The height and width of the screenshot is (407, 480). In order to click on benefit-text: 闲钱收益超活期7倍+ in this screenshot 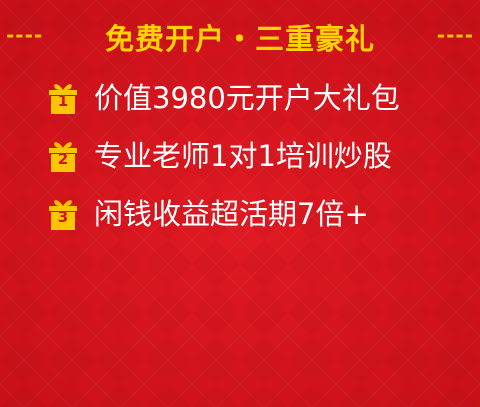, I will do `click(231, 214)`.